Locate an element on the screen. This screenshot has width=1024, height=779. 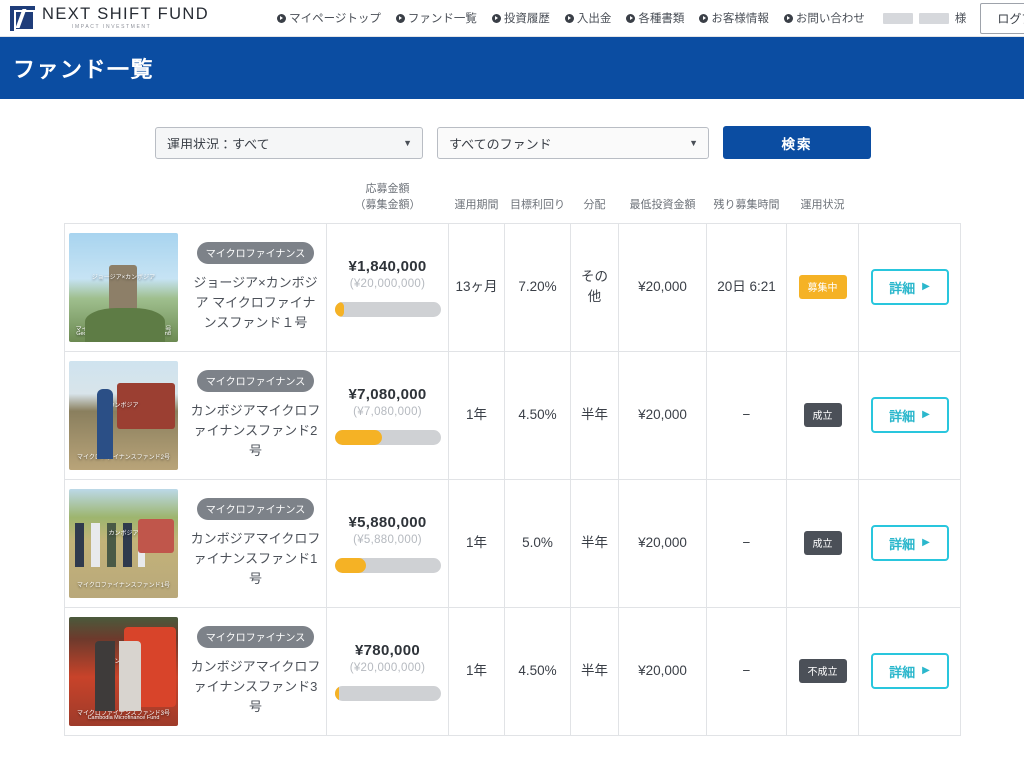
status-filter-select: 運用状況：すべて is located at coordinates (289, 142).